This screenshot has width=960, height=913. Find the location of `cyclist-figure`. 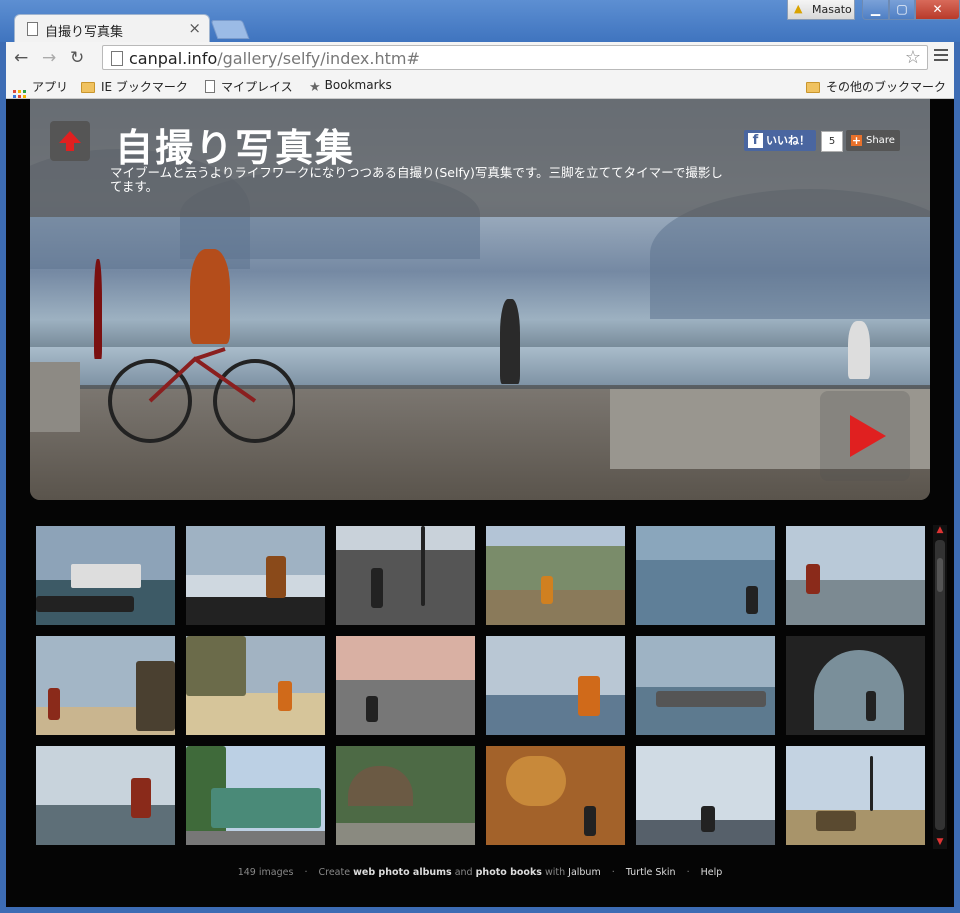

cyclist-figure is located at coordinates (210, 296).